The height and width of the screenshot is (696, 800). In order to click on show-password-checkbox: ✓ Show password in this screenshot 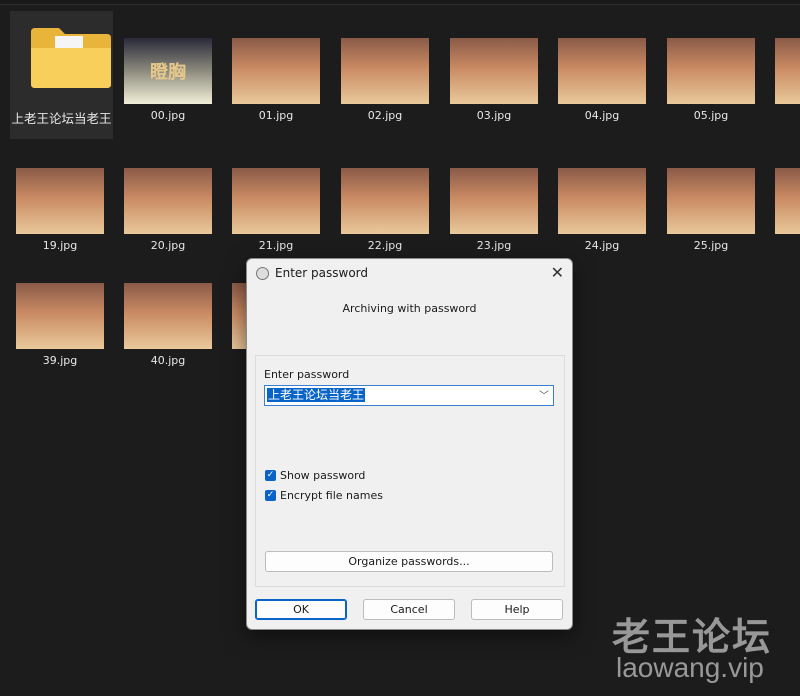, I will do `click(315, 475)`.